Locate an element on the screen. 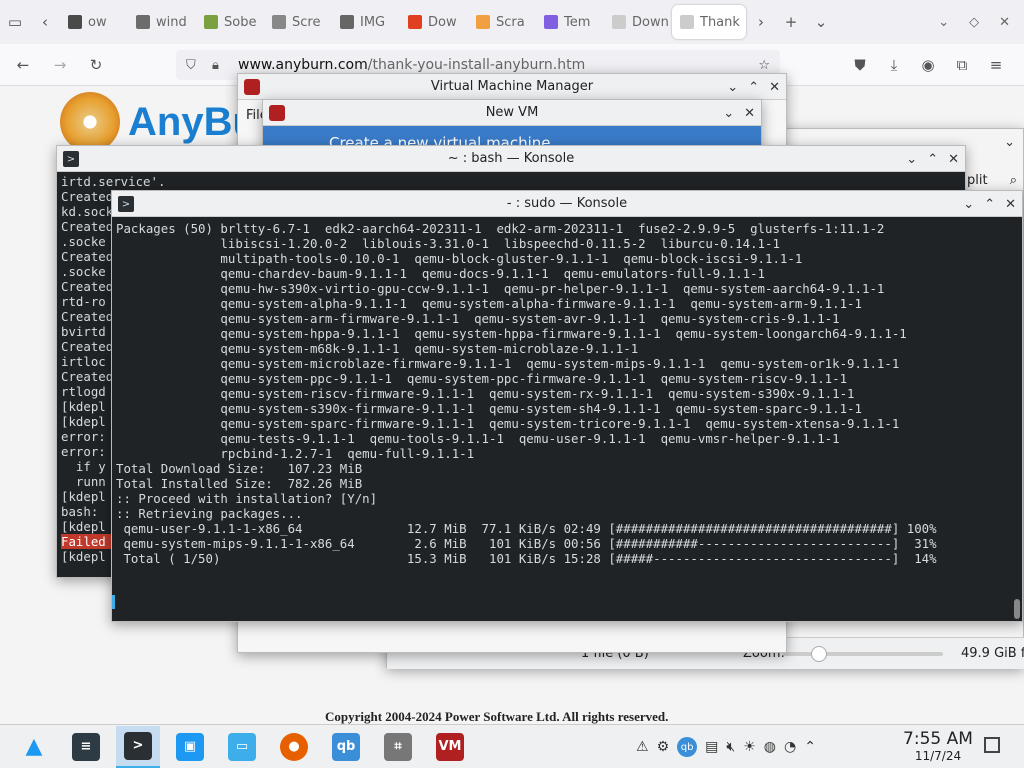  vmm-titlebar: Virtual Machine Manager ⌄ ⌃ ✕ is located at coordinates (512, 87).